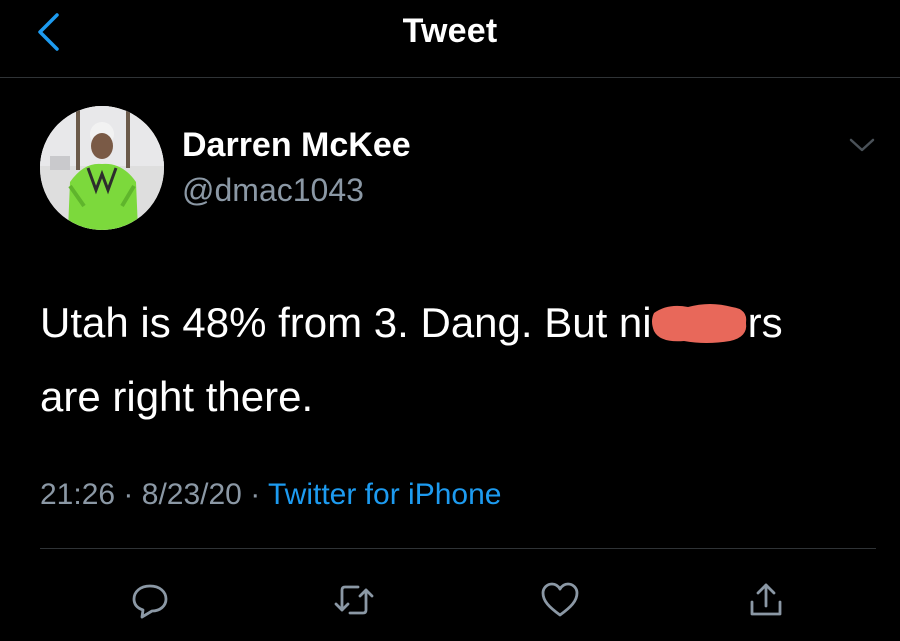 The height and width of the screenshot is (641, 900). I want to click on avatar-photo, so click(102, 168).